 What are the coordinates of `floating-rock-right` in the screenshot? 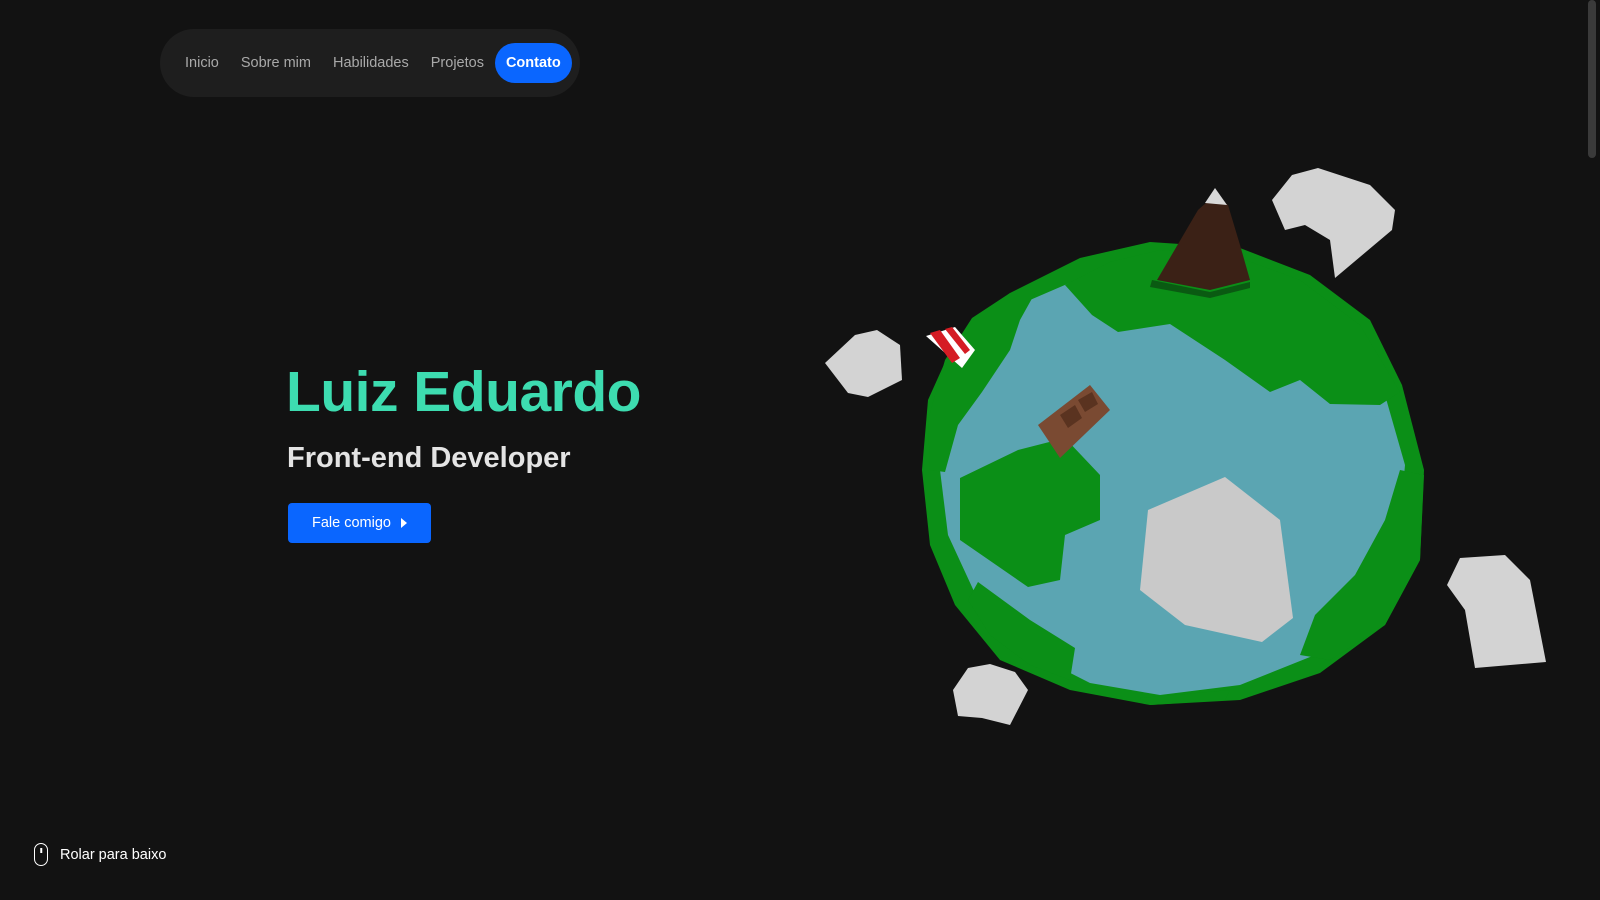 It's located at (1496, 611).